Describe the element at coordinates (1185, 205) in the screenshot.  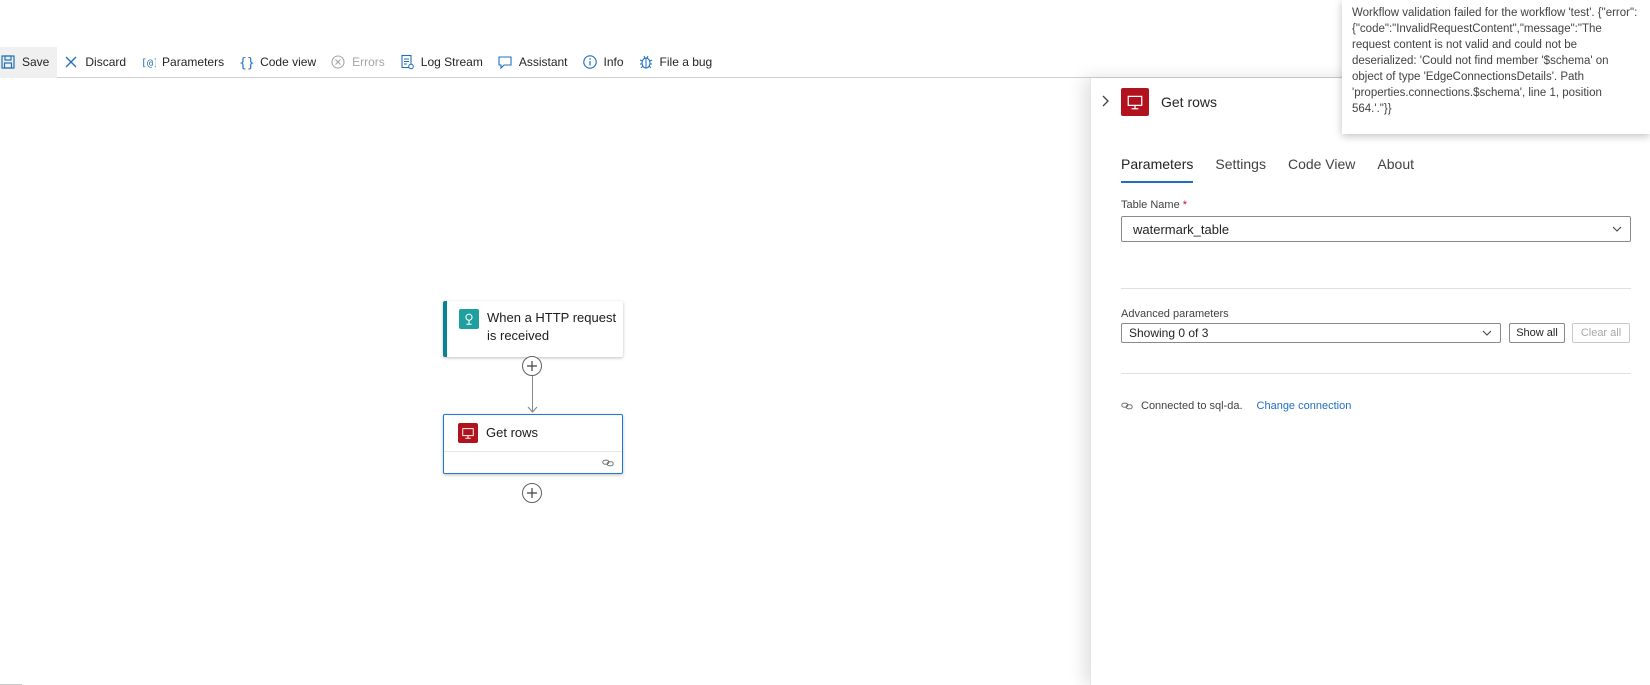
I see `required-marker: *` at that location.